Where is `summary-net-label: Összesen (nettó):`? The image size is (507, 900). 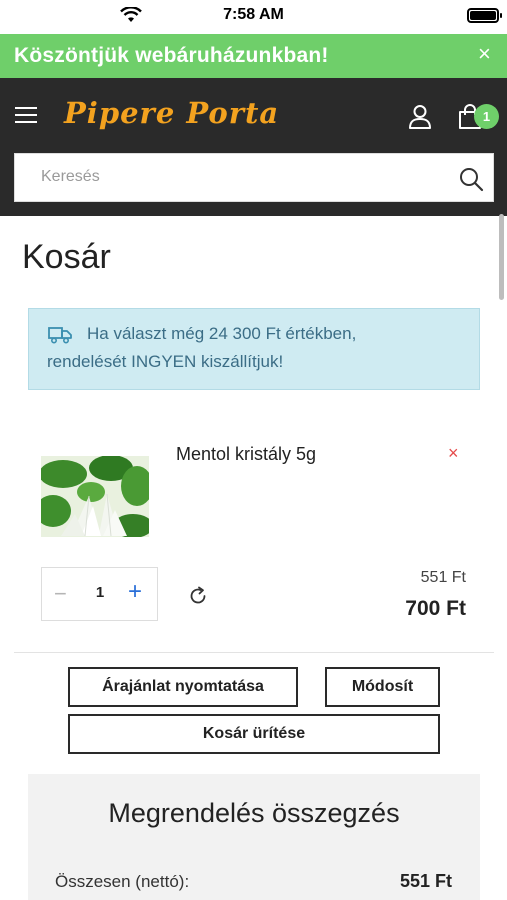
summary-net-label: Összesen (nettó): is located at coordinates (122, 881).